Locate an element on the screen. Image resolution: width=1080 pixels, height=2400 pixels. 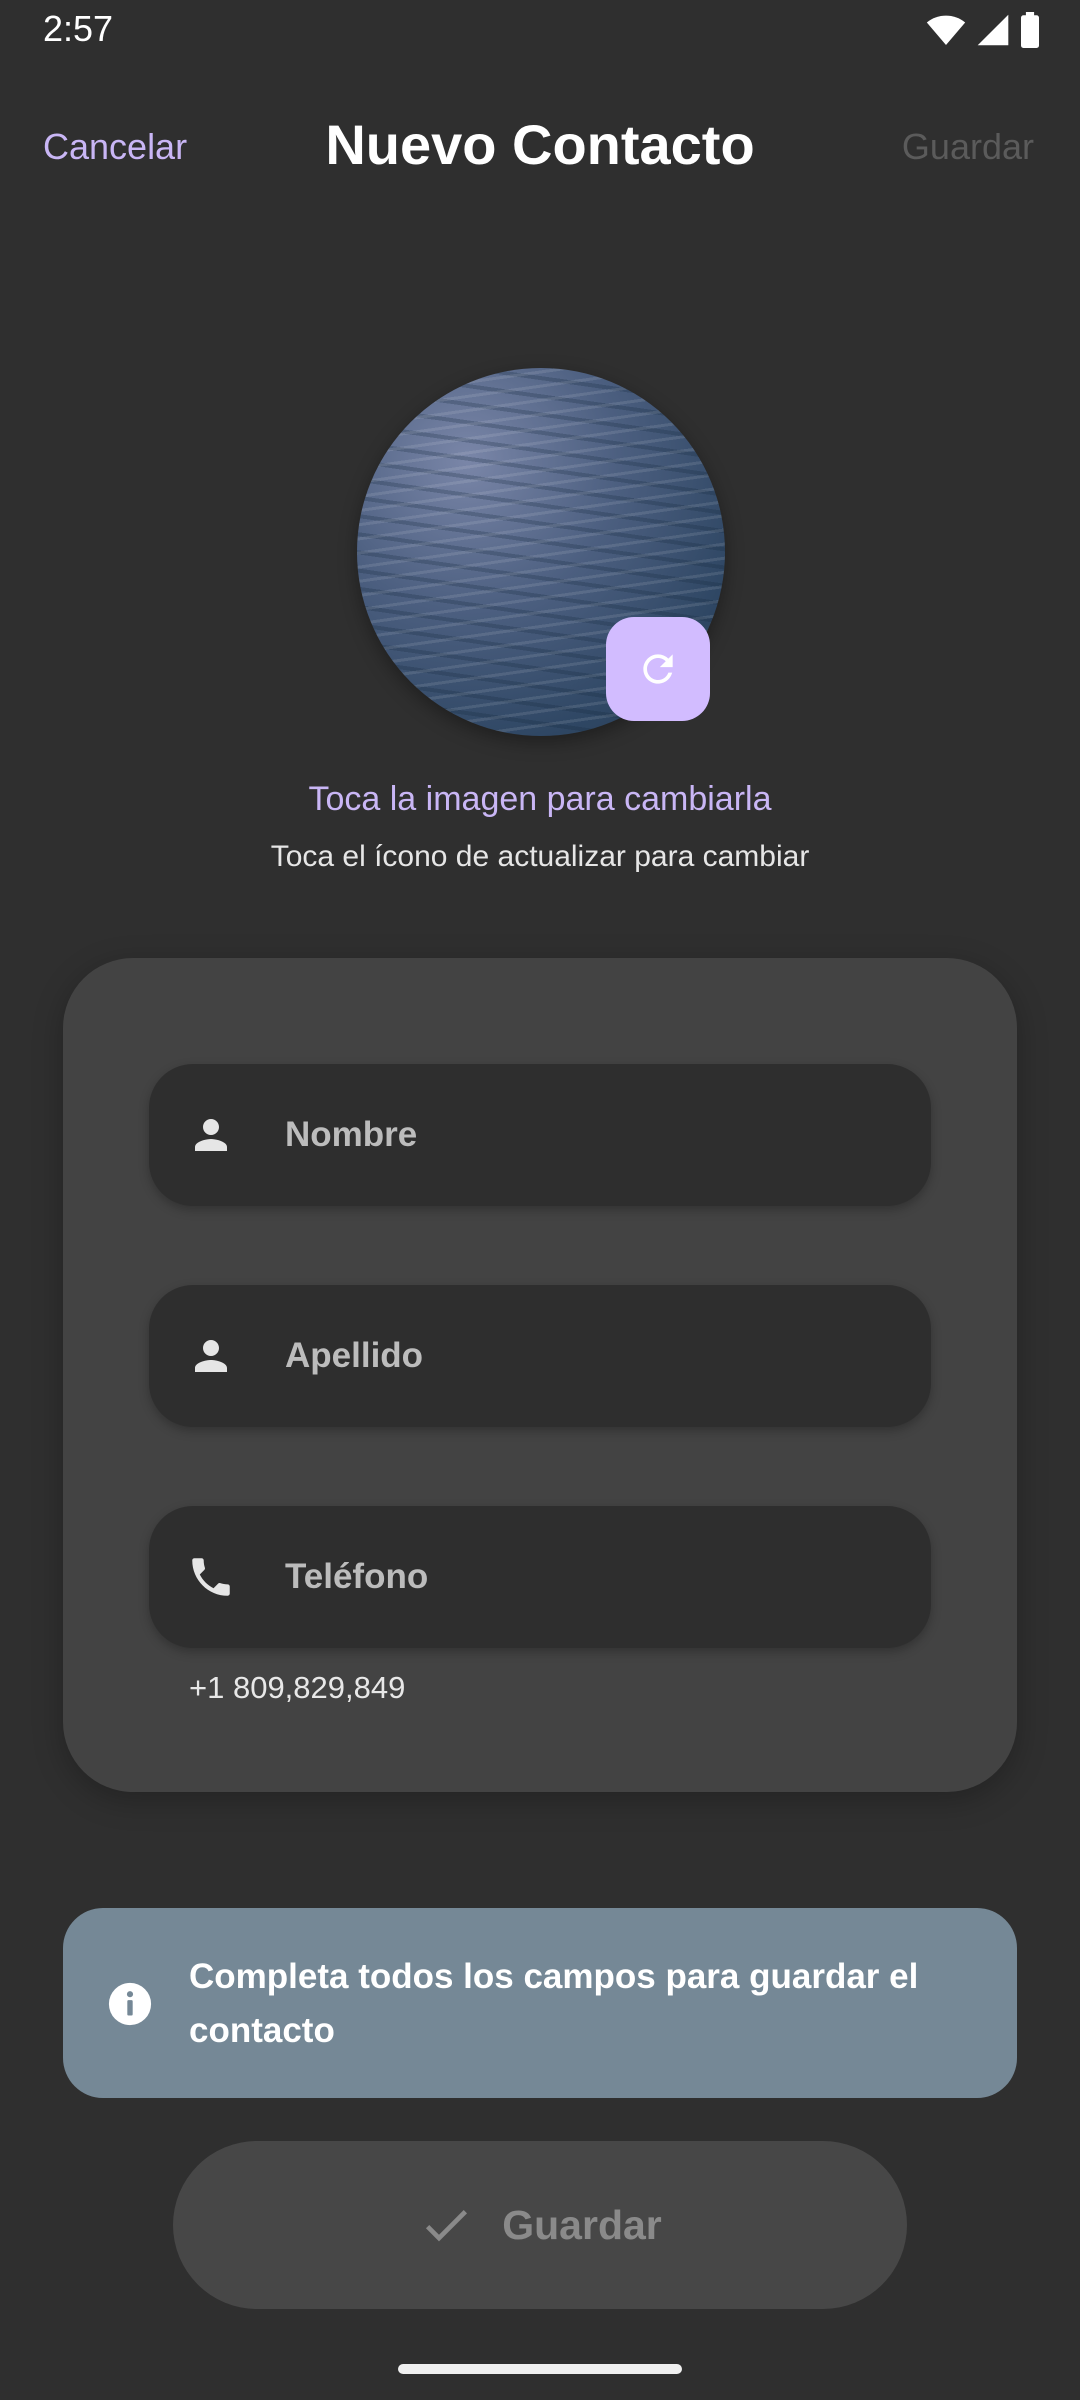
phone-input is located at coordinates (592, 1577).